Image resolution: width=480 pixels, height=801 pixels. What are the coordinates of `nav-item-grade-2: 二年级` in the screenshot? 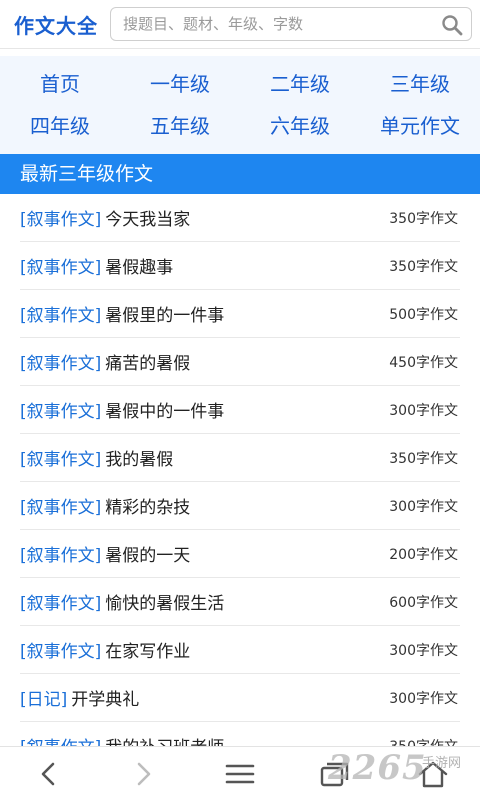 It's located at (300, 84).